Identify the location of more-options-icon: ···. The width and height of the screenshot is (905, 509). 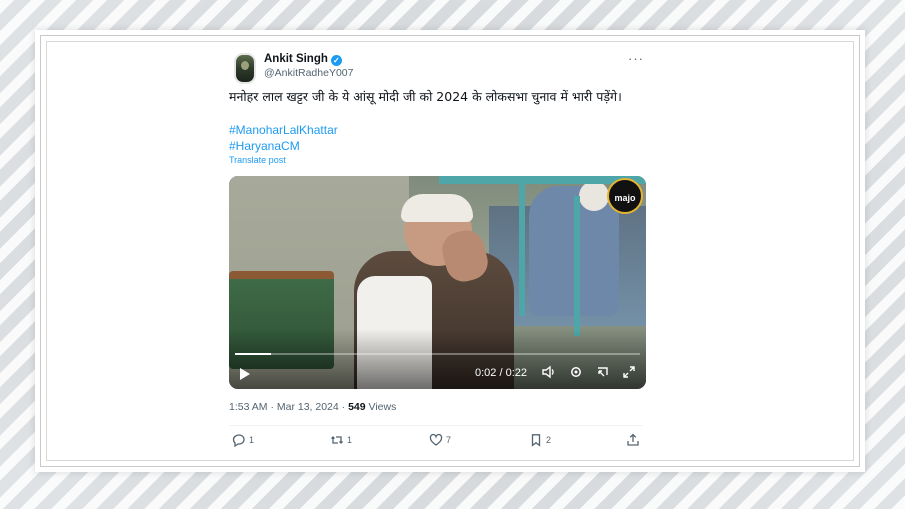
(636, 58).